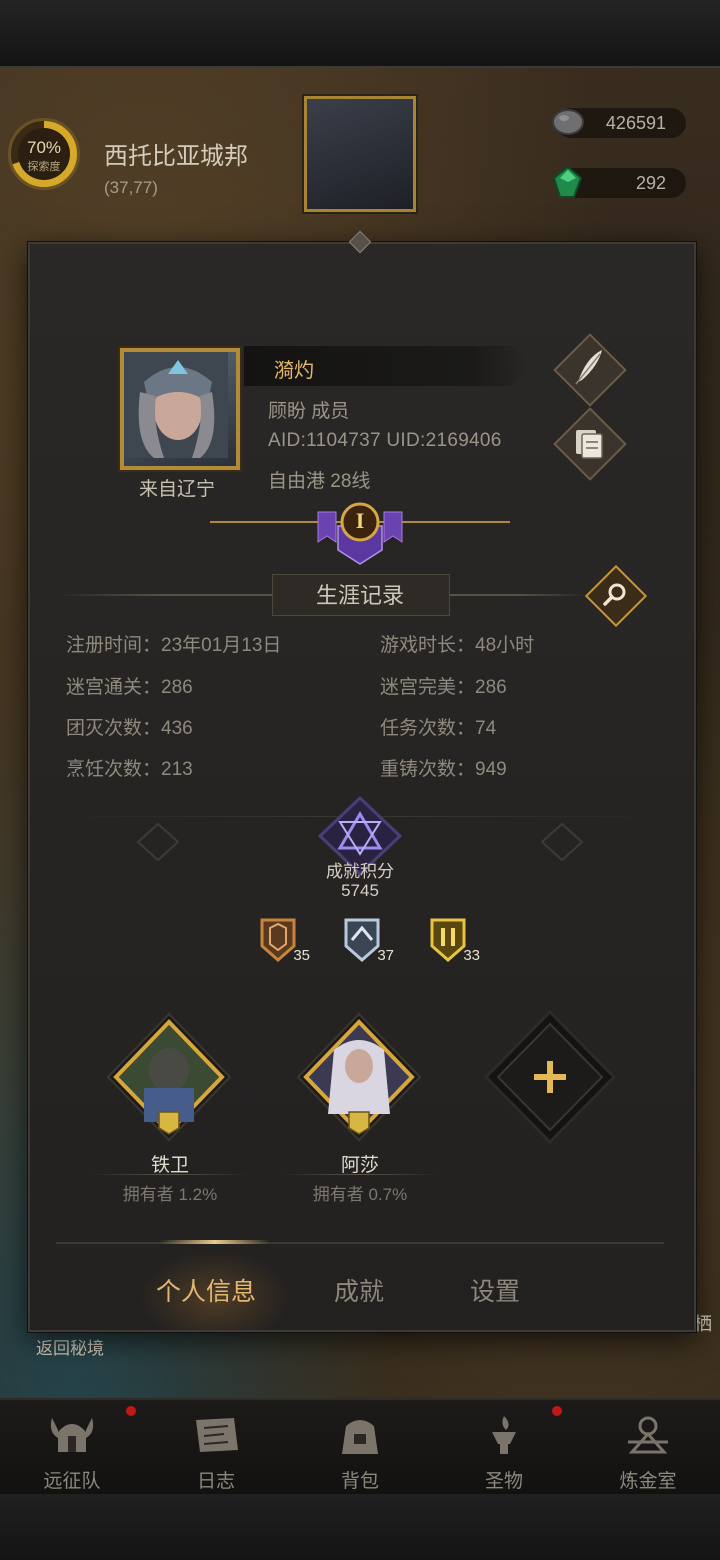 This screenshot has width=720, height=1560. I want to click on career-record-title: 生涯记录, so click(359, 595).